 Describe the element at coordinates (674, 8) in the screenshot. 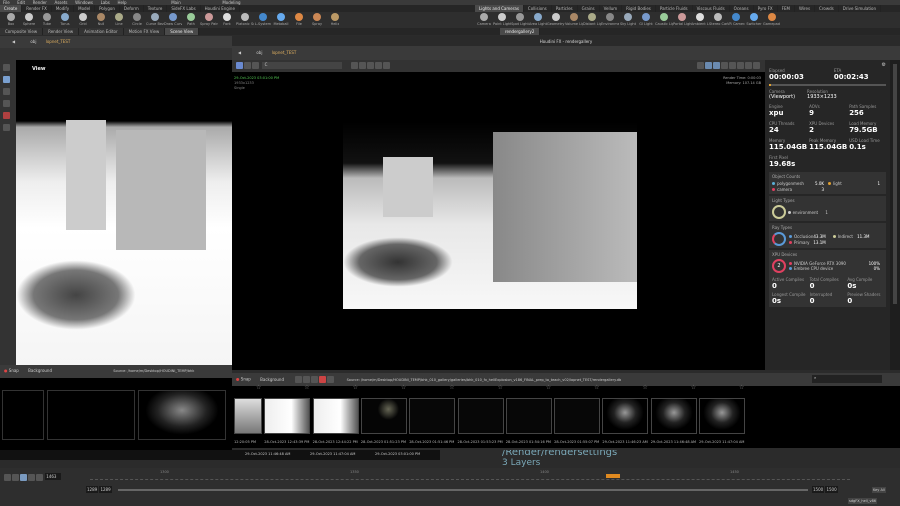

I see `shelf-tab: Particle Fluids` at that location.